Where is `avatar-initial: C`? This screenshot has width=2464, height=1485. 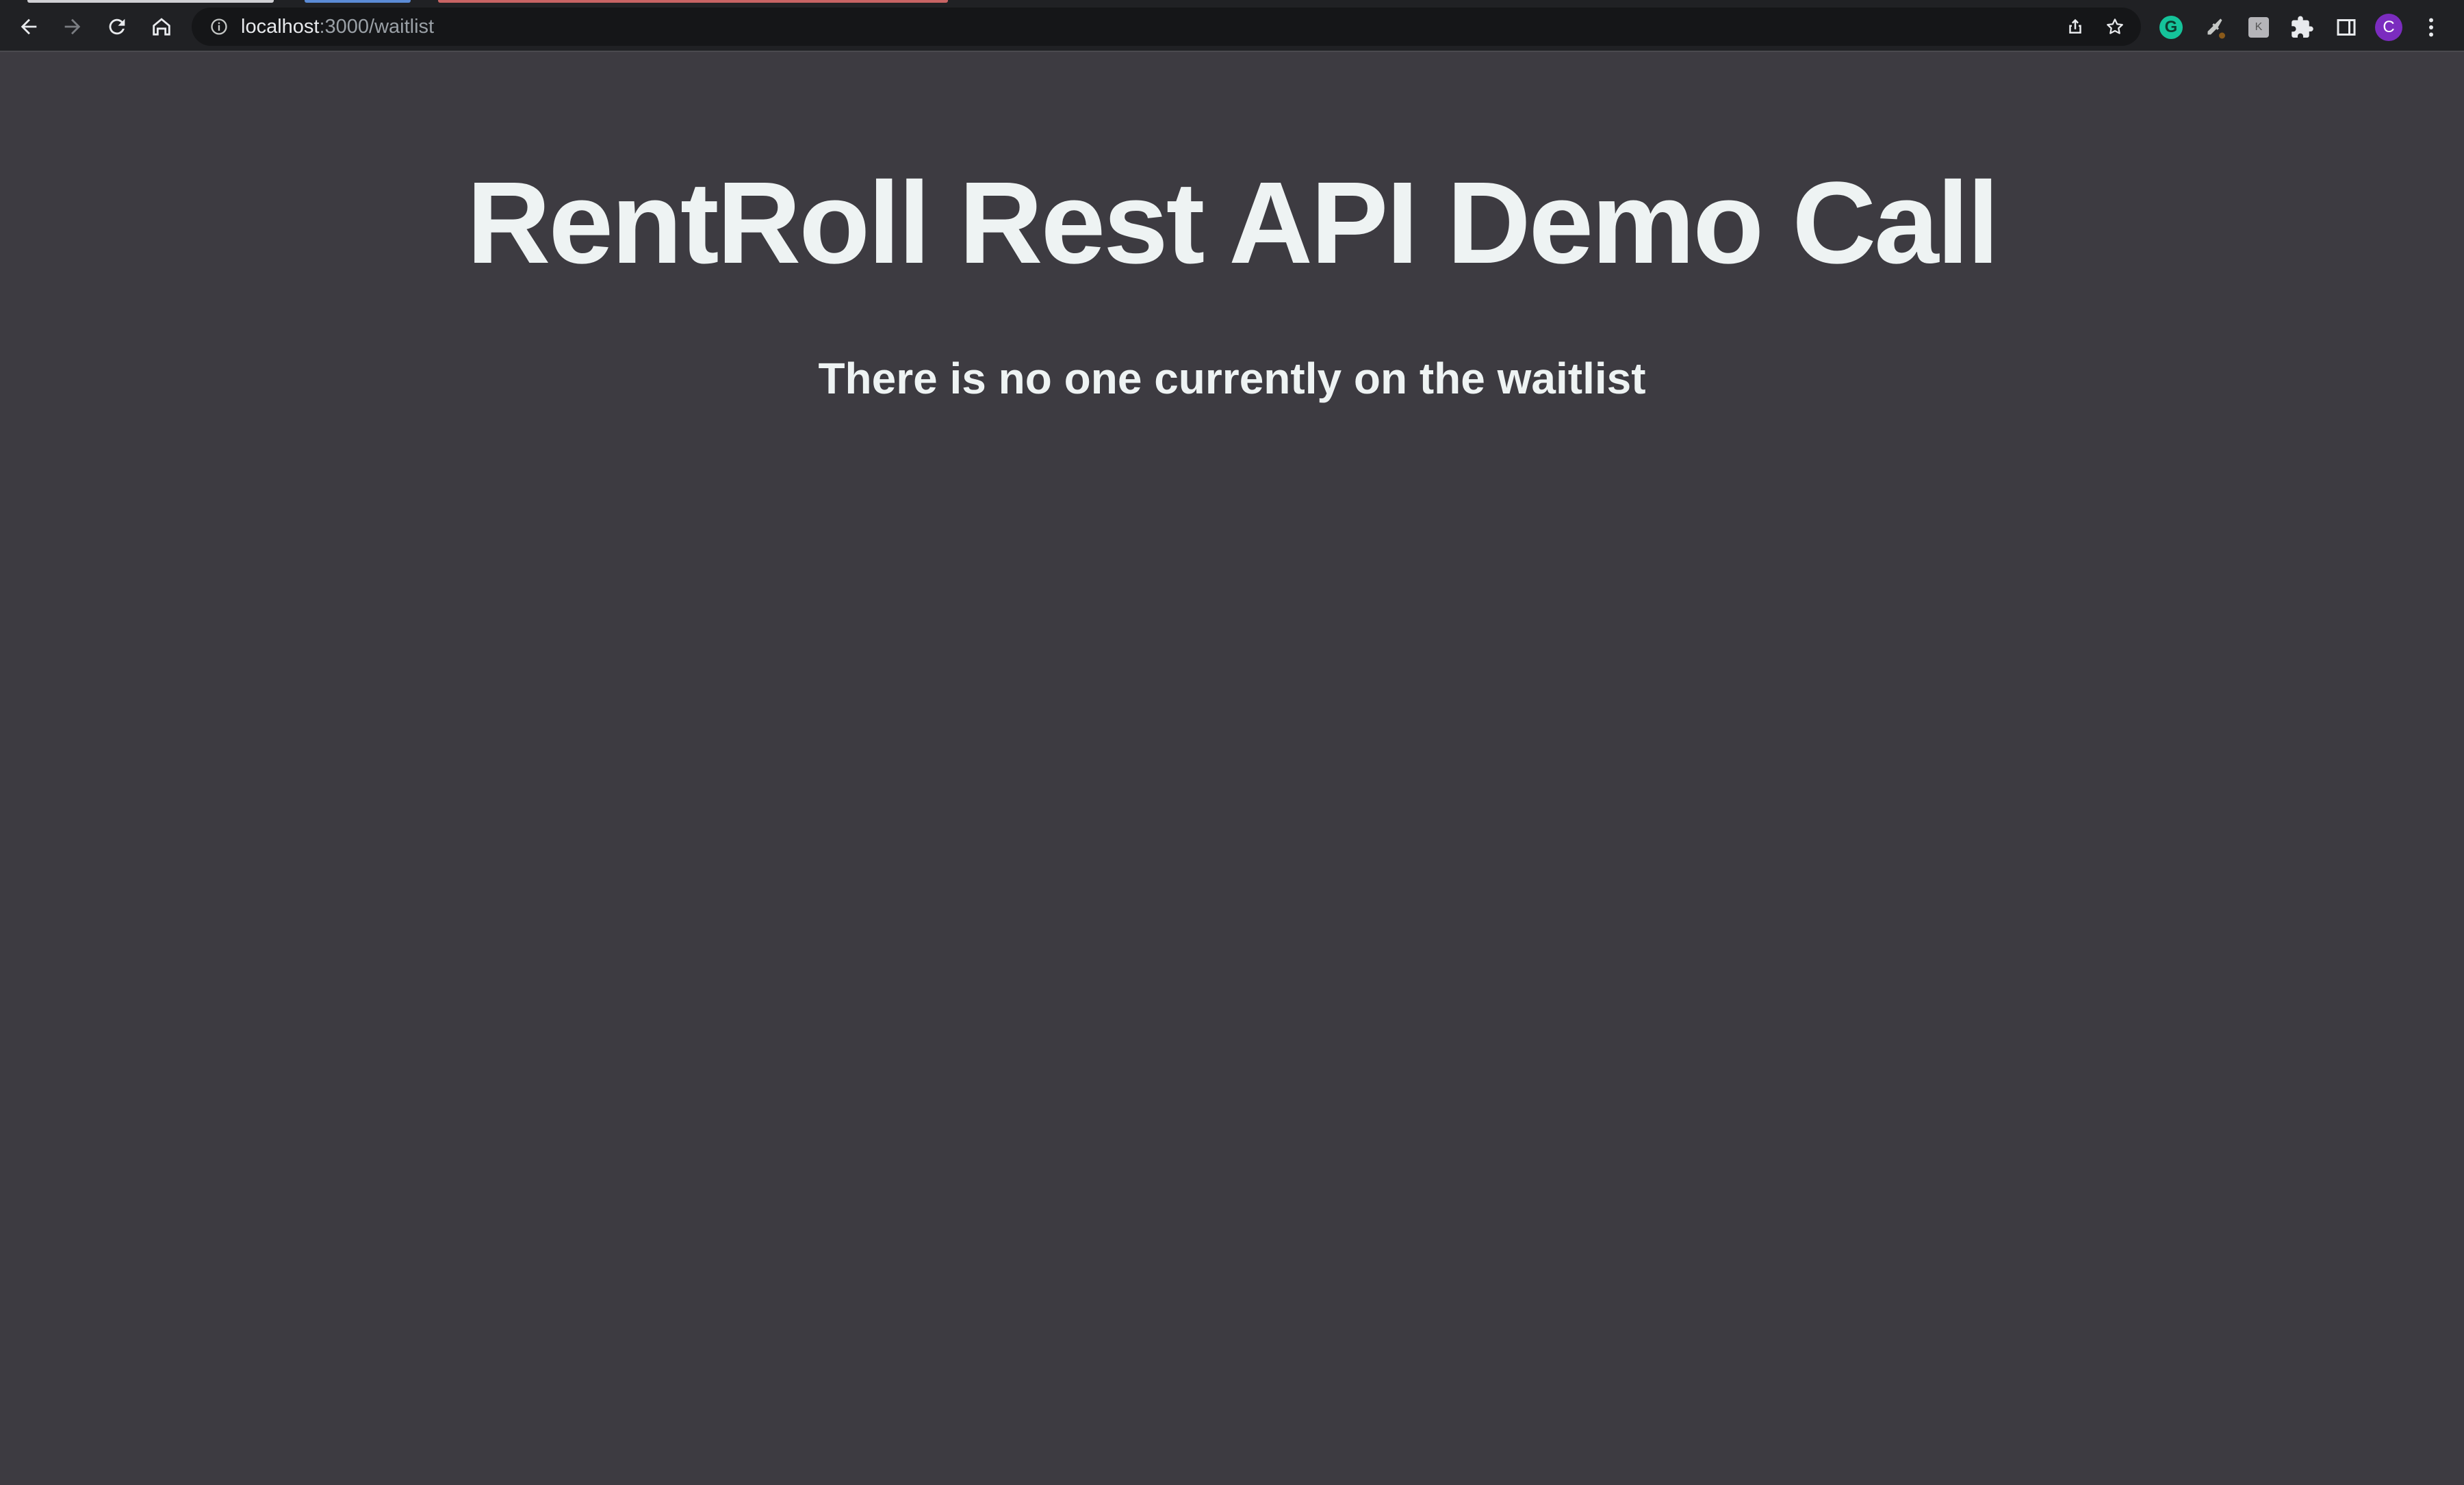 avatar-initial: C is located at coordinates (2388, 27).